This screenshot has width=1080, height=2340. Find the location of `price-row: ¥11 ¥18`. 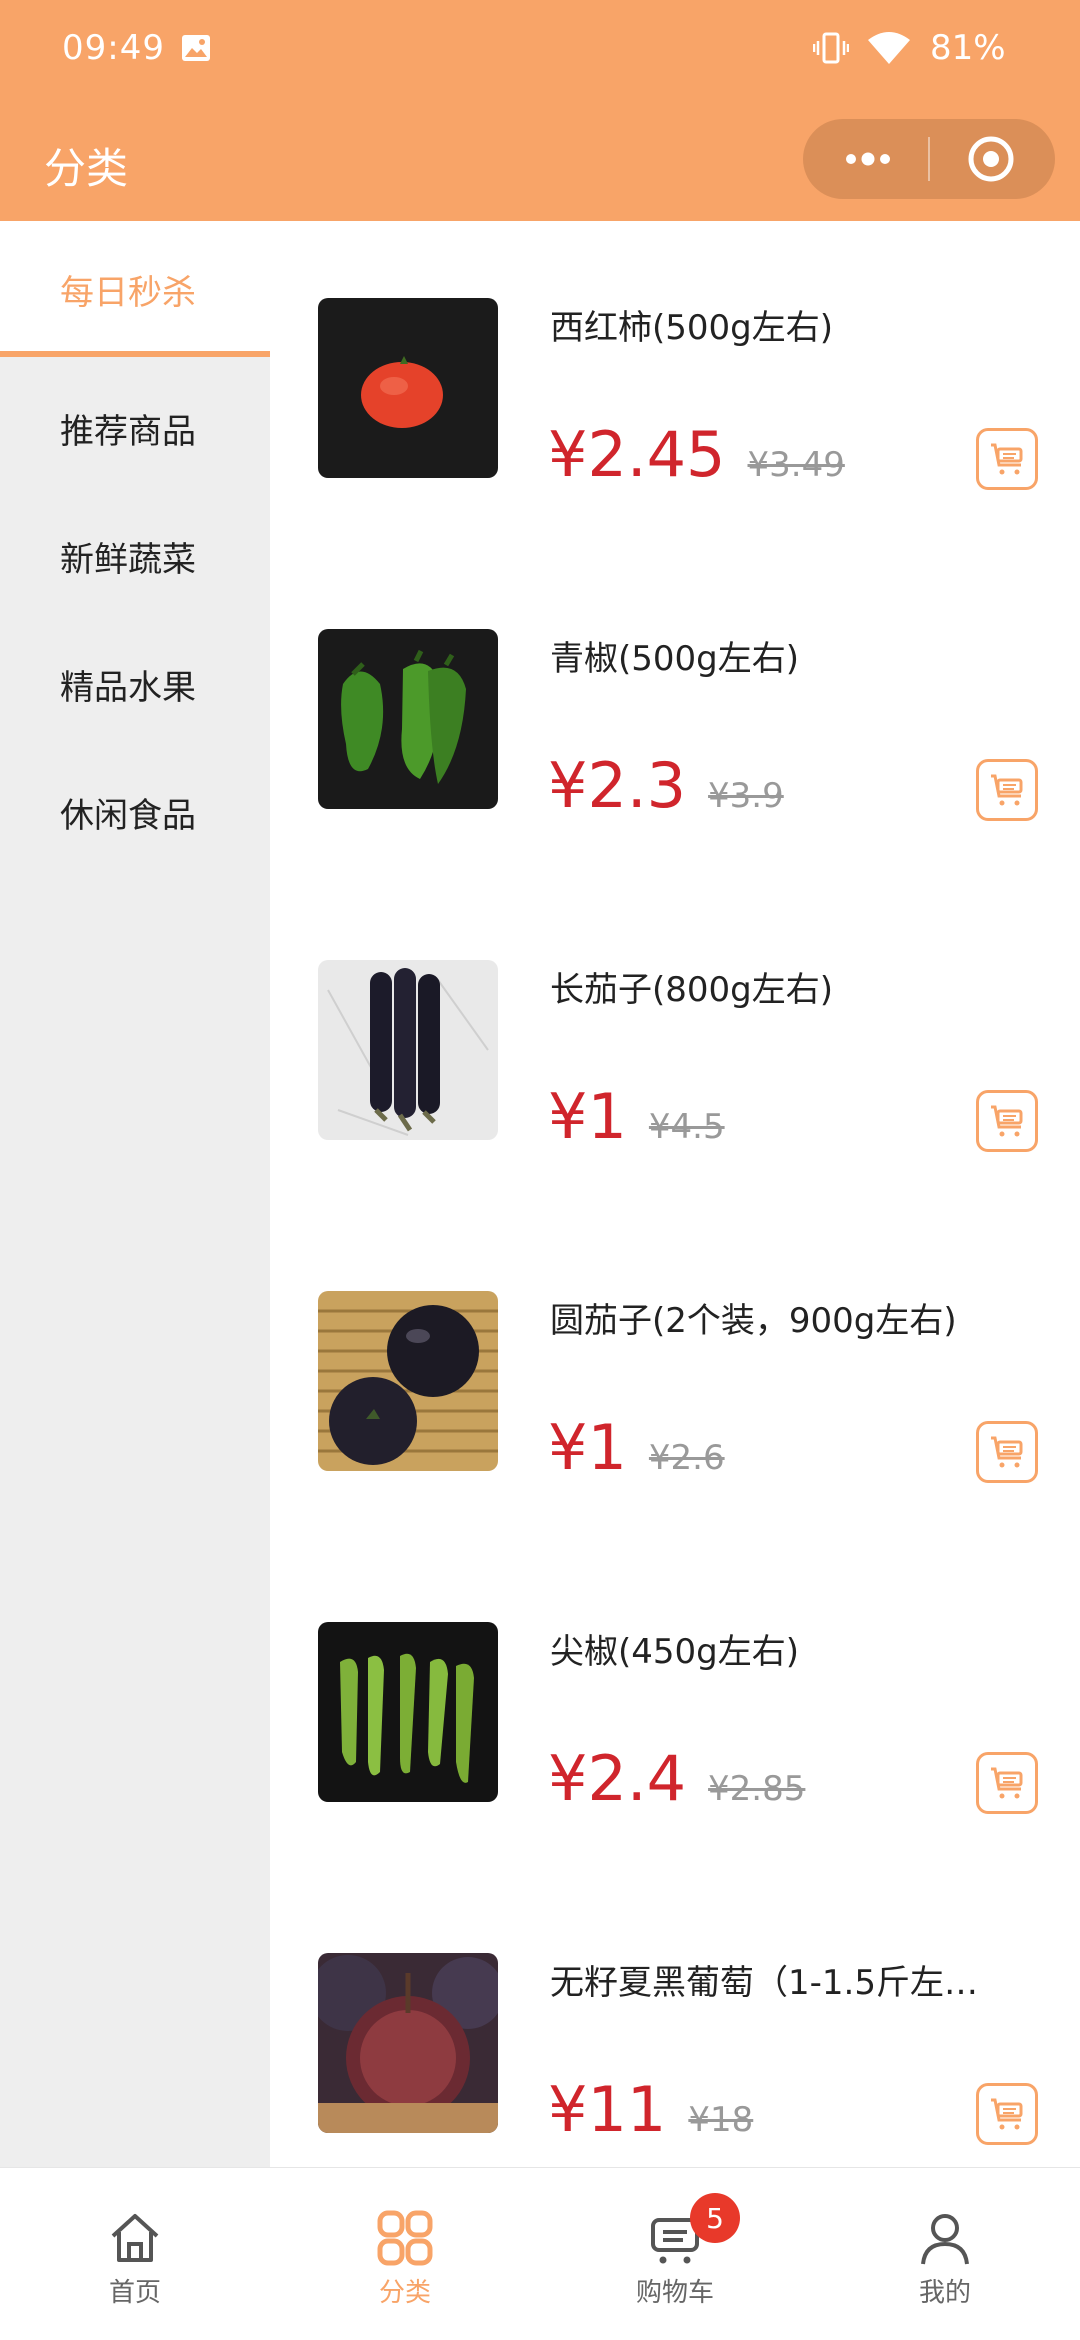

price-row: ¥11 ¥18 is located at coordinates (650, 2113).